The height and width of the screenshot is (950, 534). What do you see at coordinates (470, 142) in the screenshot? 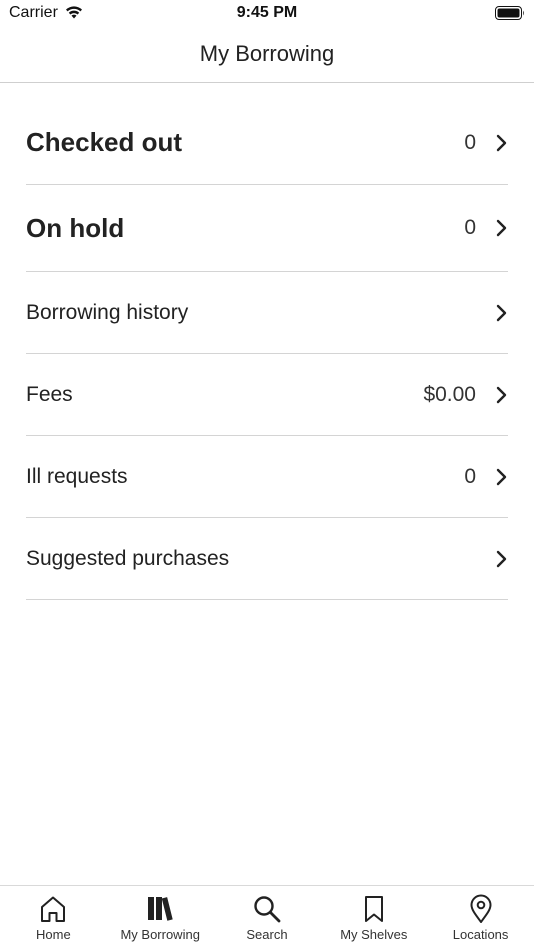
I see `checked-out-count: 0` at bounding box center [470, 142].